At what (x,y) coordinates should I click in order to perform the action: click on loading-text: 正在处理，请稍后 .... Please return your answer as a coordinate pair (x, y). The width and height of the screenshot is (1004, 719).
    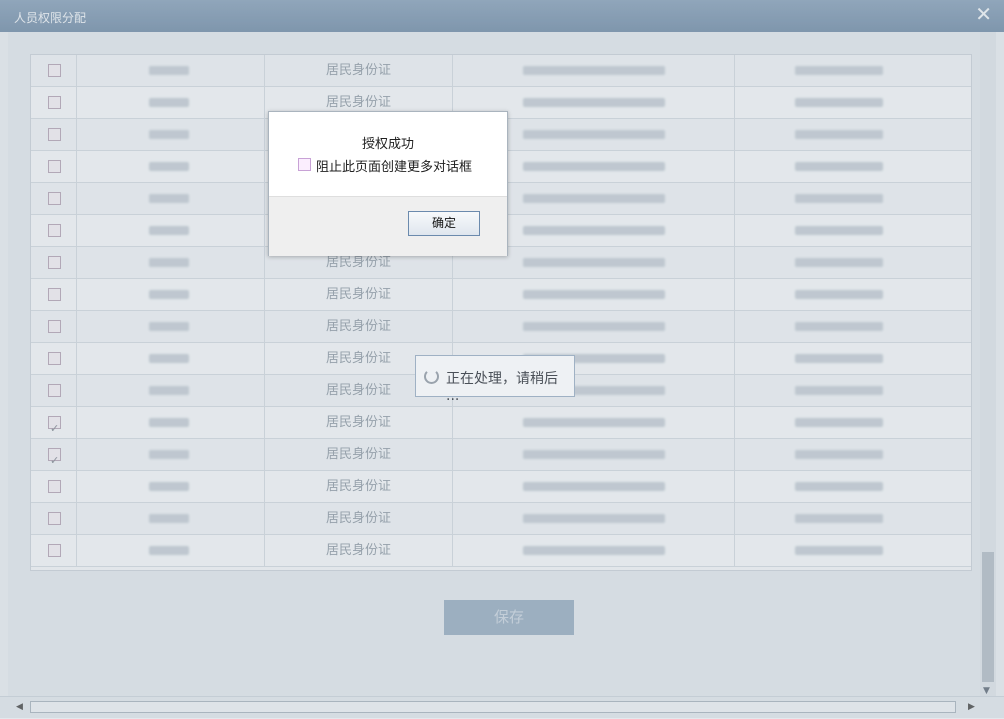
    Looking at the image, I should click on (502, 387).